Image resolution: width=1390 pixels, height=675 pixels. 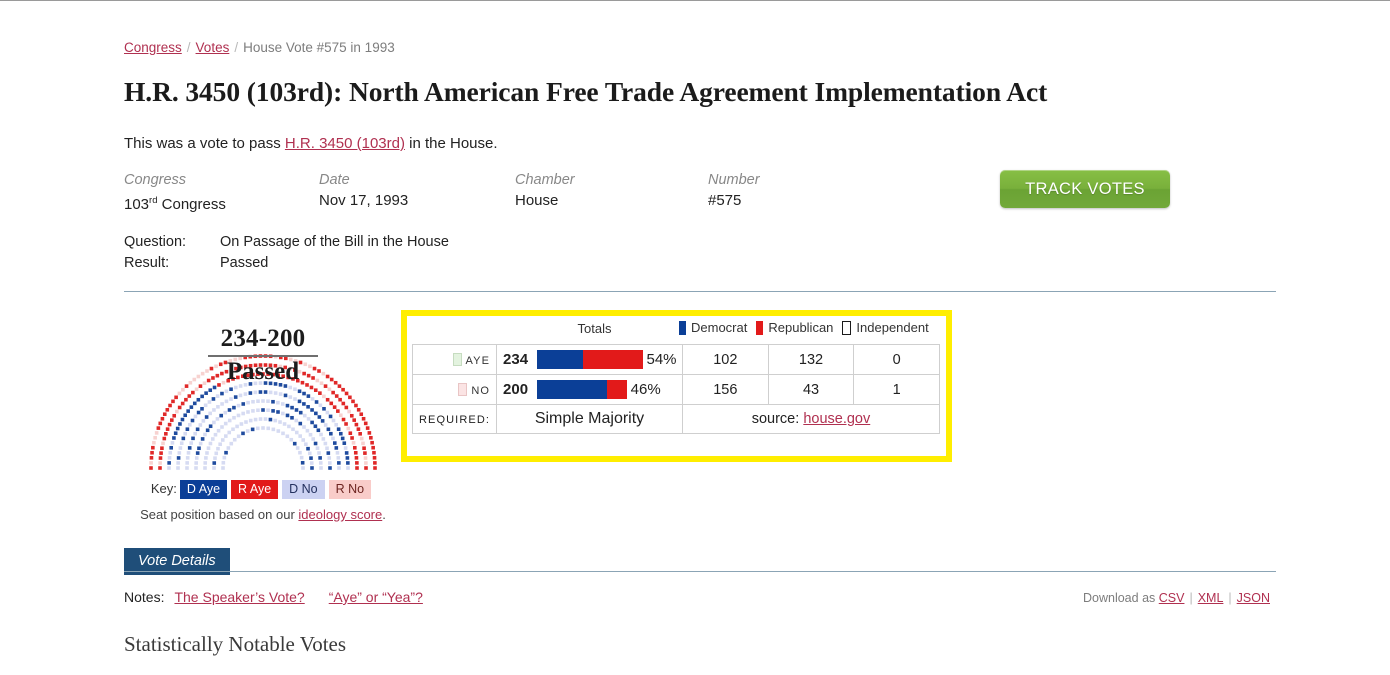 What do you see at coordinates (239, 597) in the screenshot?
I see `note-link-speakers-vote: The Speaker’s Vote?` at bounding box center [239, 597].